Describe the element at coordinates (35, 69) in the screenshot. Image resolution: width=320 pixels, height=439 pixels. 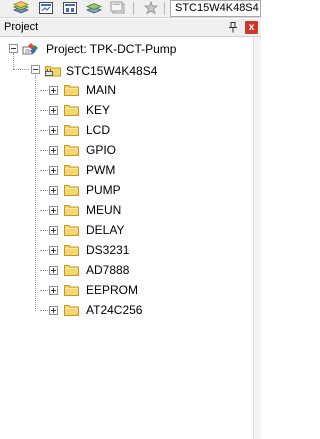
I see `target-collapse-toggle` at that location.